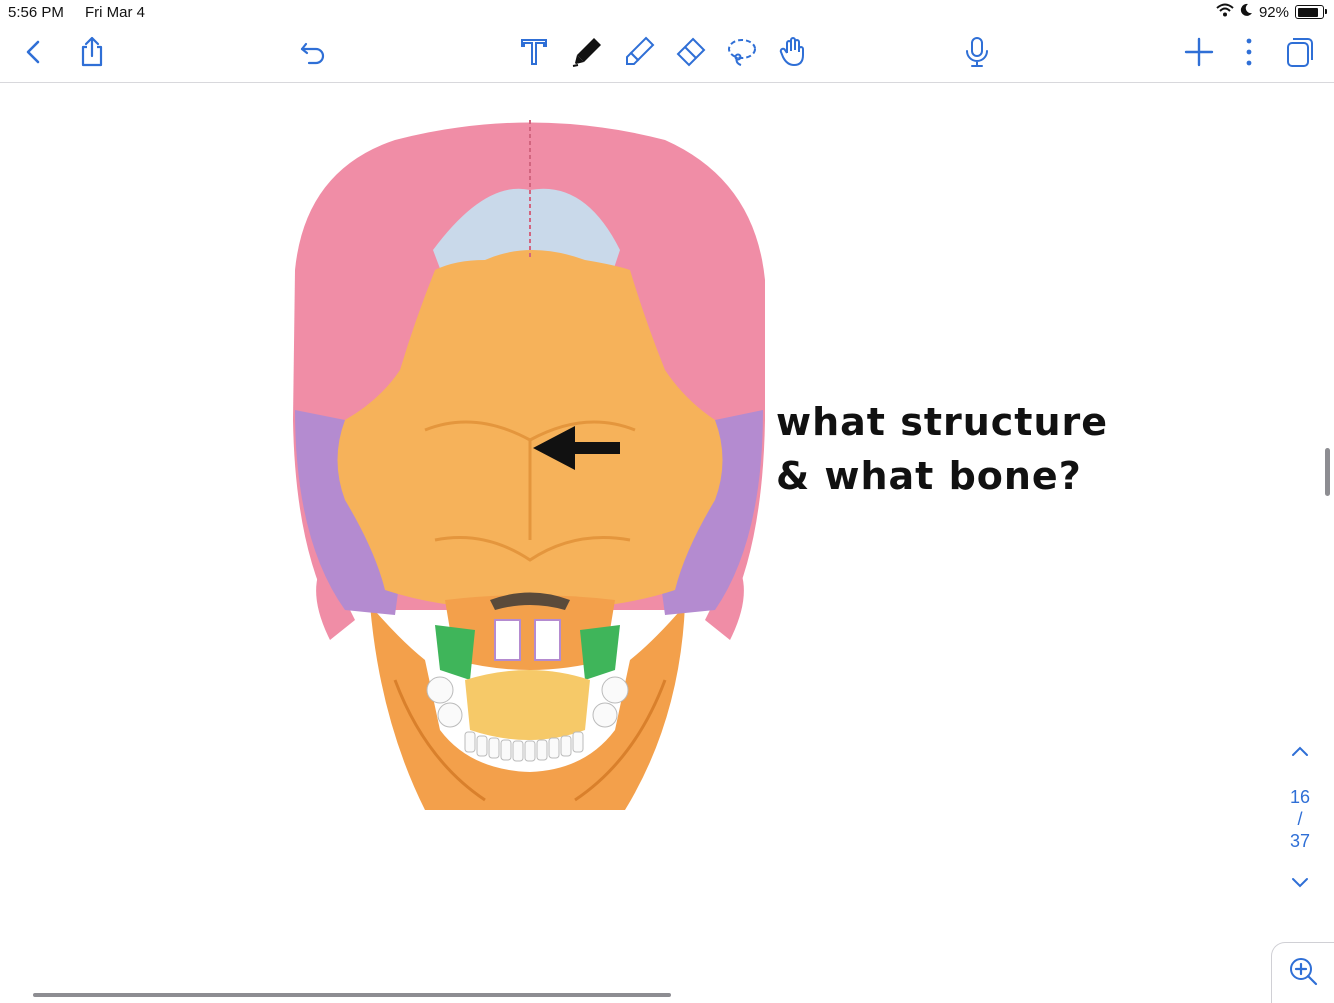  I want to click on lasso-tool-icon, so click(742, 54).